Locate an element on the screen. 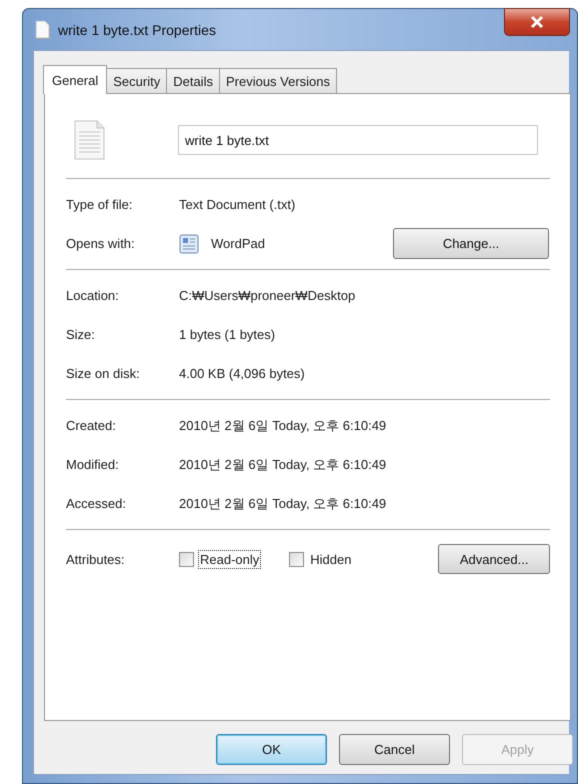 This screenshot has height=784, width=578. field-label: Opens with: is located at coordinates (101, 243).